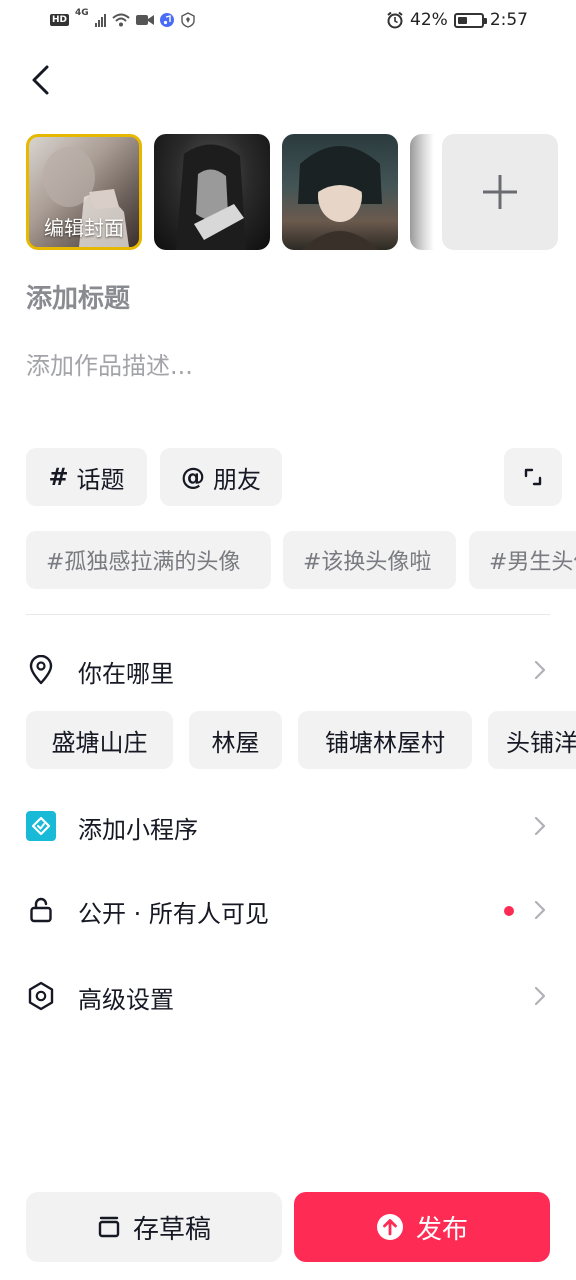 This screenshot has height=1280, width=576. I want to click on back-button, so click(40, 80).